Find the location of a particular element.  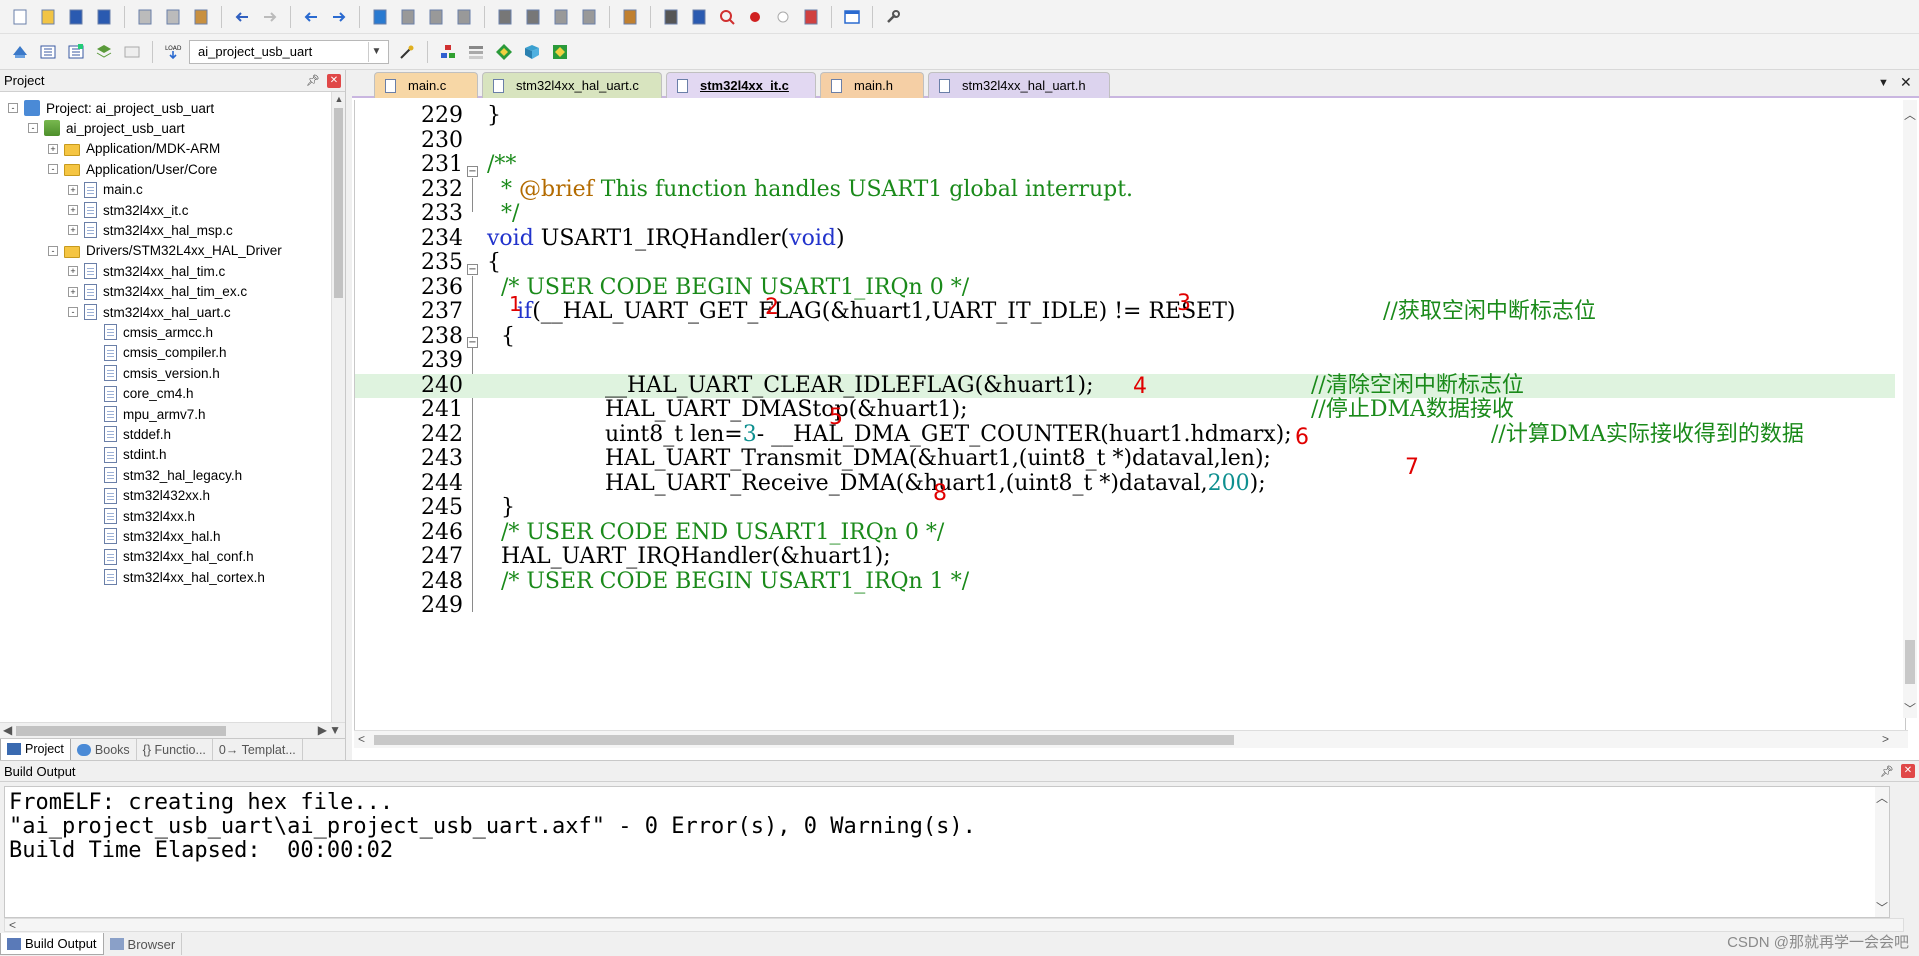

redo-icon is located at coordinates (270, 17).